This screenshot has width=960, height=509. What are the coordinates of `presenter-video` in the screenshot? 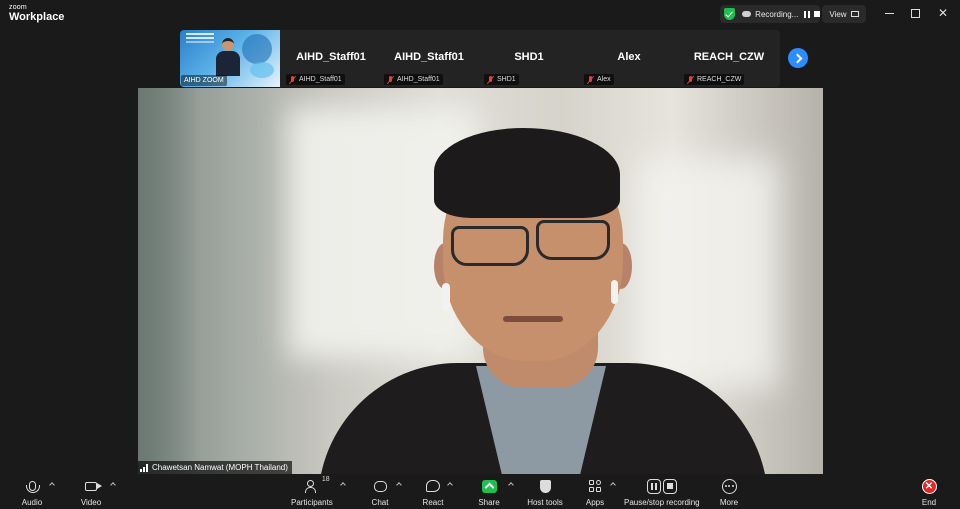 It's located at (228, 57).